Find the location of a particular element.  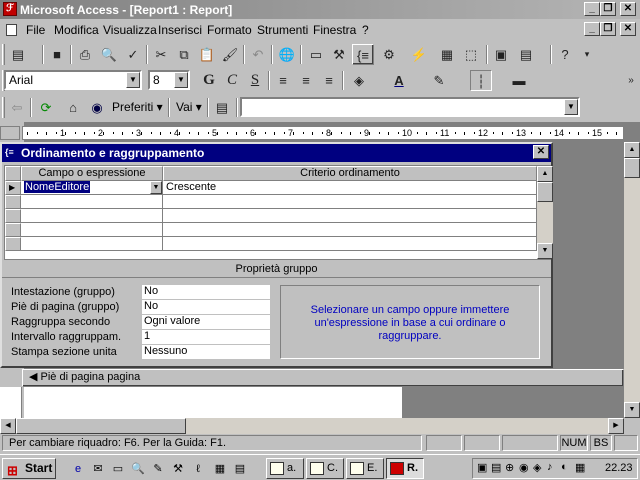

tools-icon: ⚒ is located at coordinates (178, 469).